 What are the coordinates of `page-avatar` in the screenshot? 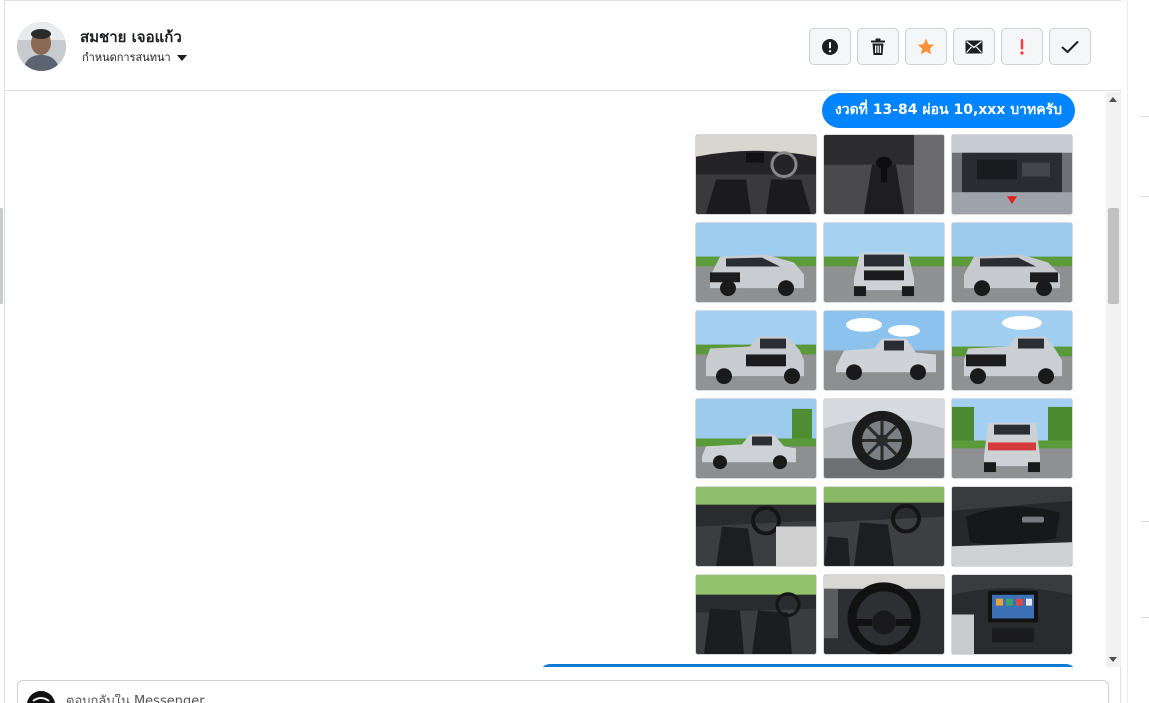 It's located at (41, 697).